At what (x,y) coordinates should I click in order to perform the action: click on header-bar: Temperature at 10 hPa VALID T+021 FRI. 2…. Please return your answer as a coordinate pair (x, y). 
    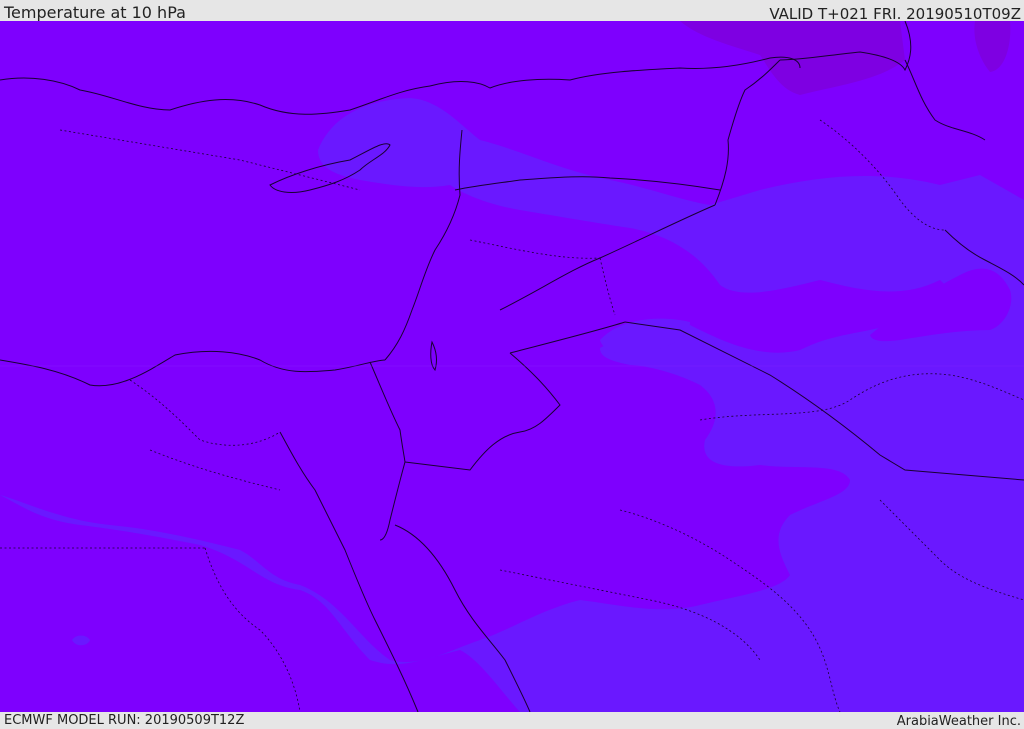
    Looking at the image, I should click on (512, 11).